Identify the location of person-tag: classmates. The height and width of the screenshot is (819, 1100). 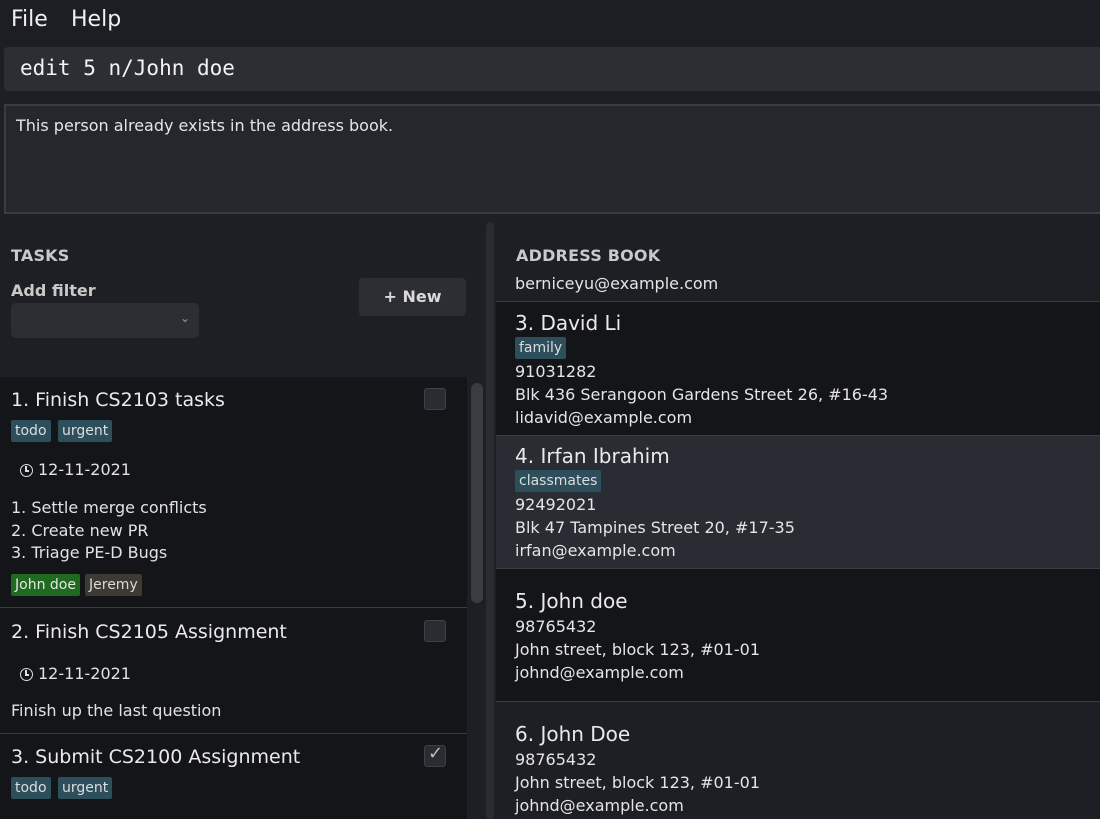
(558, 481).